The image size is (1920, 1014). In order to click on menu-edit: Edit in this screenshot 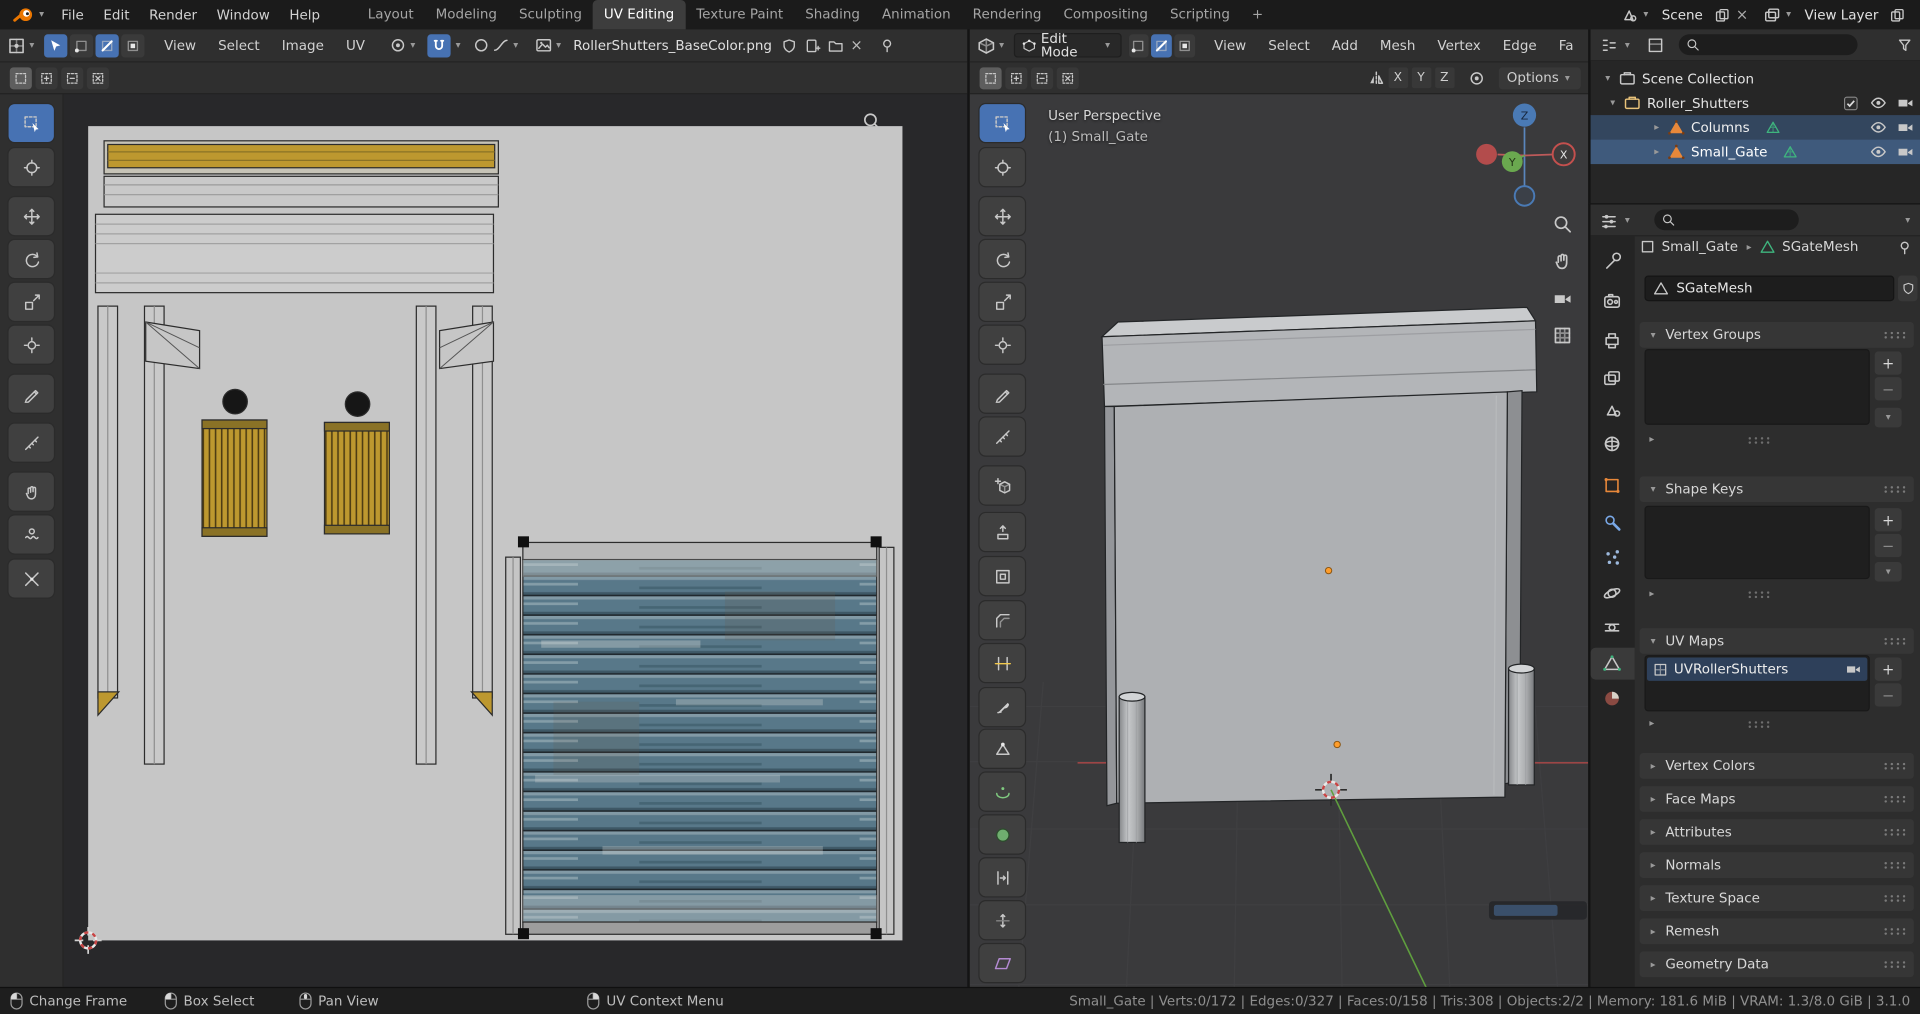, I will do `click(117, 14)`.